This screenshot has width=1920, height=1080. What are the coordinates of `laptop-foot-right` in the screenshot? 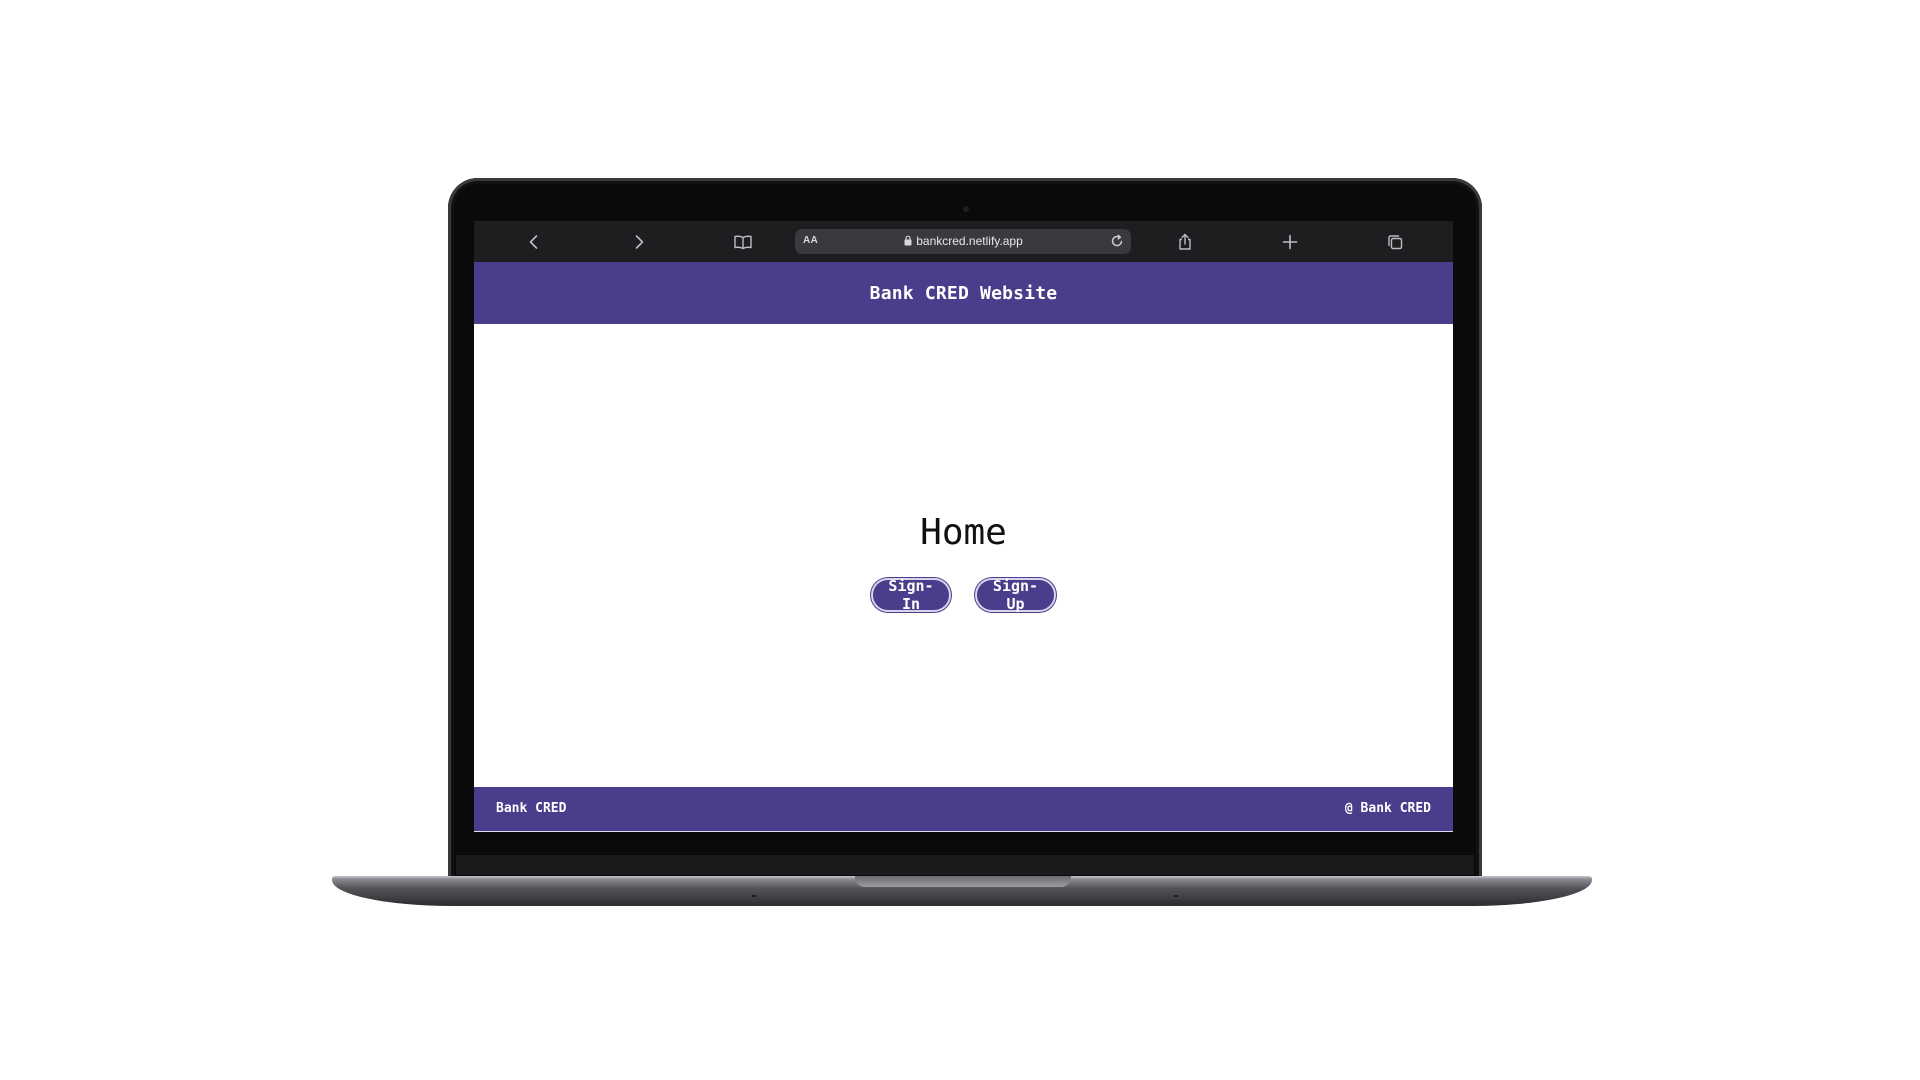 It's located at (1176, 896).